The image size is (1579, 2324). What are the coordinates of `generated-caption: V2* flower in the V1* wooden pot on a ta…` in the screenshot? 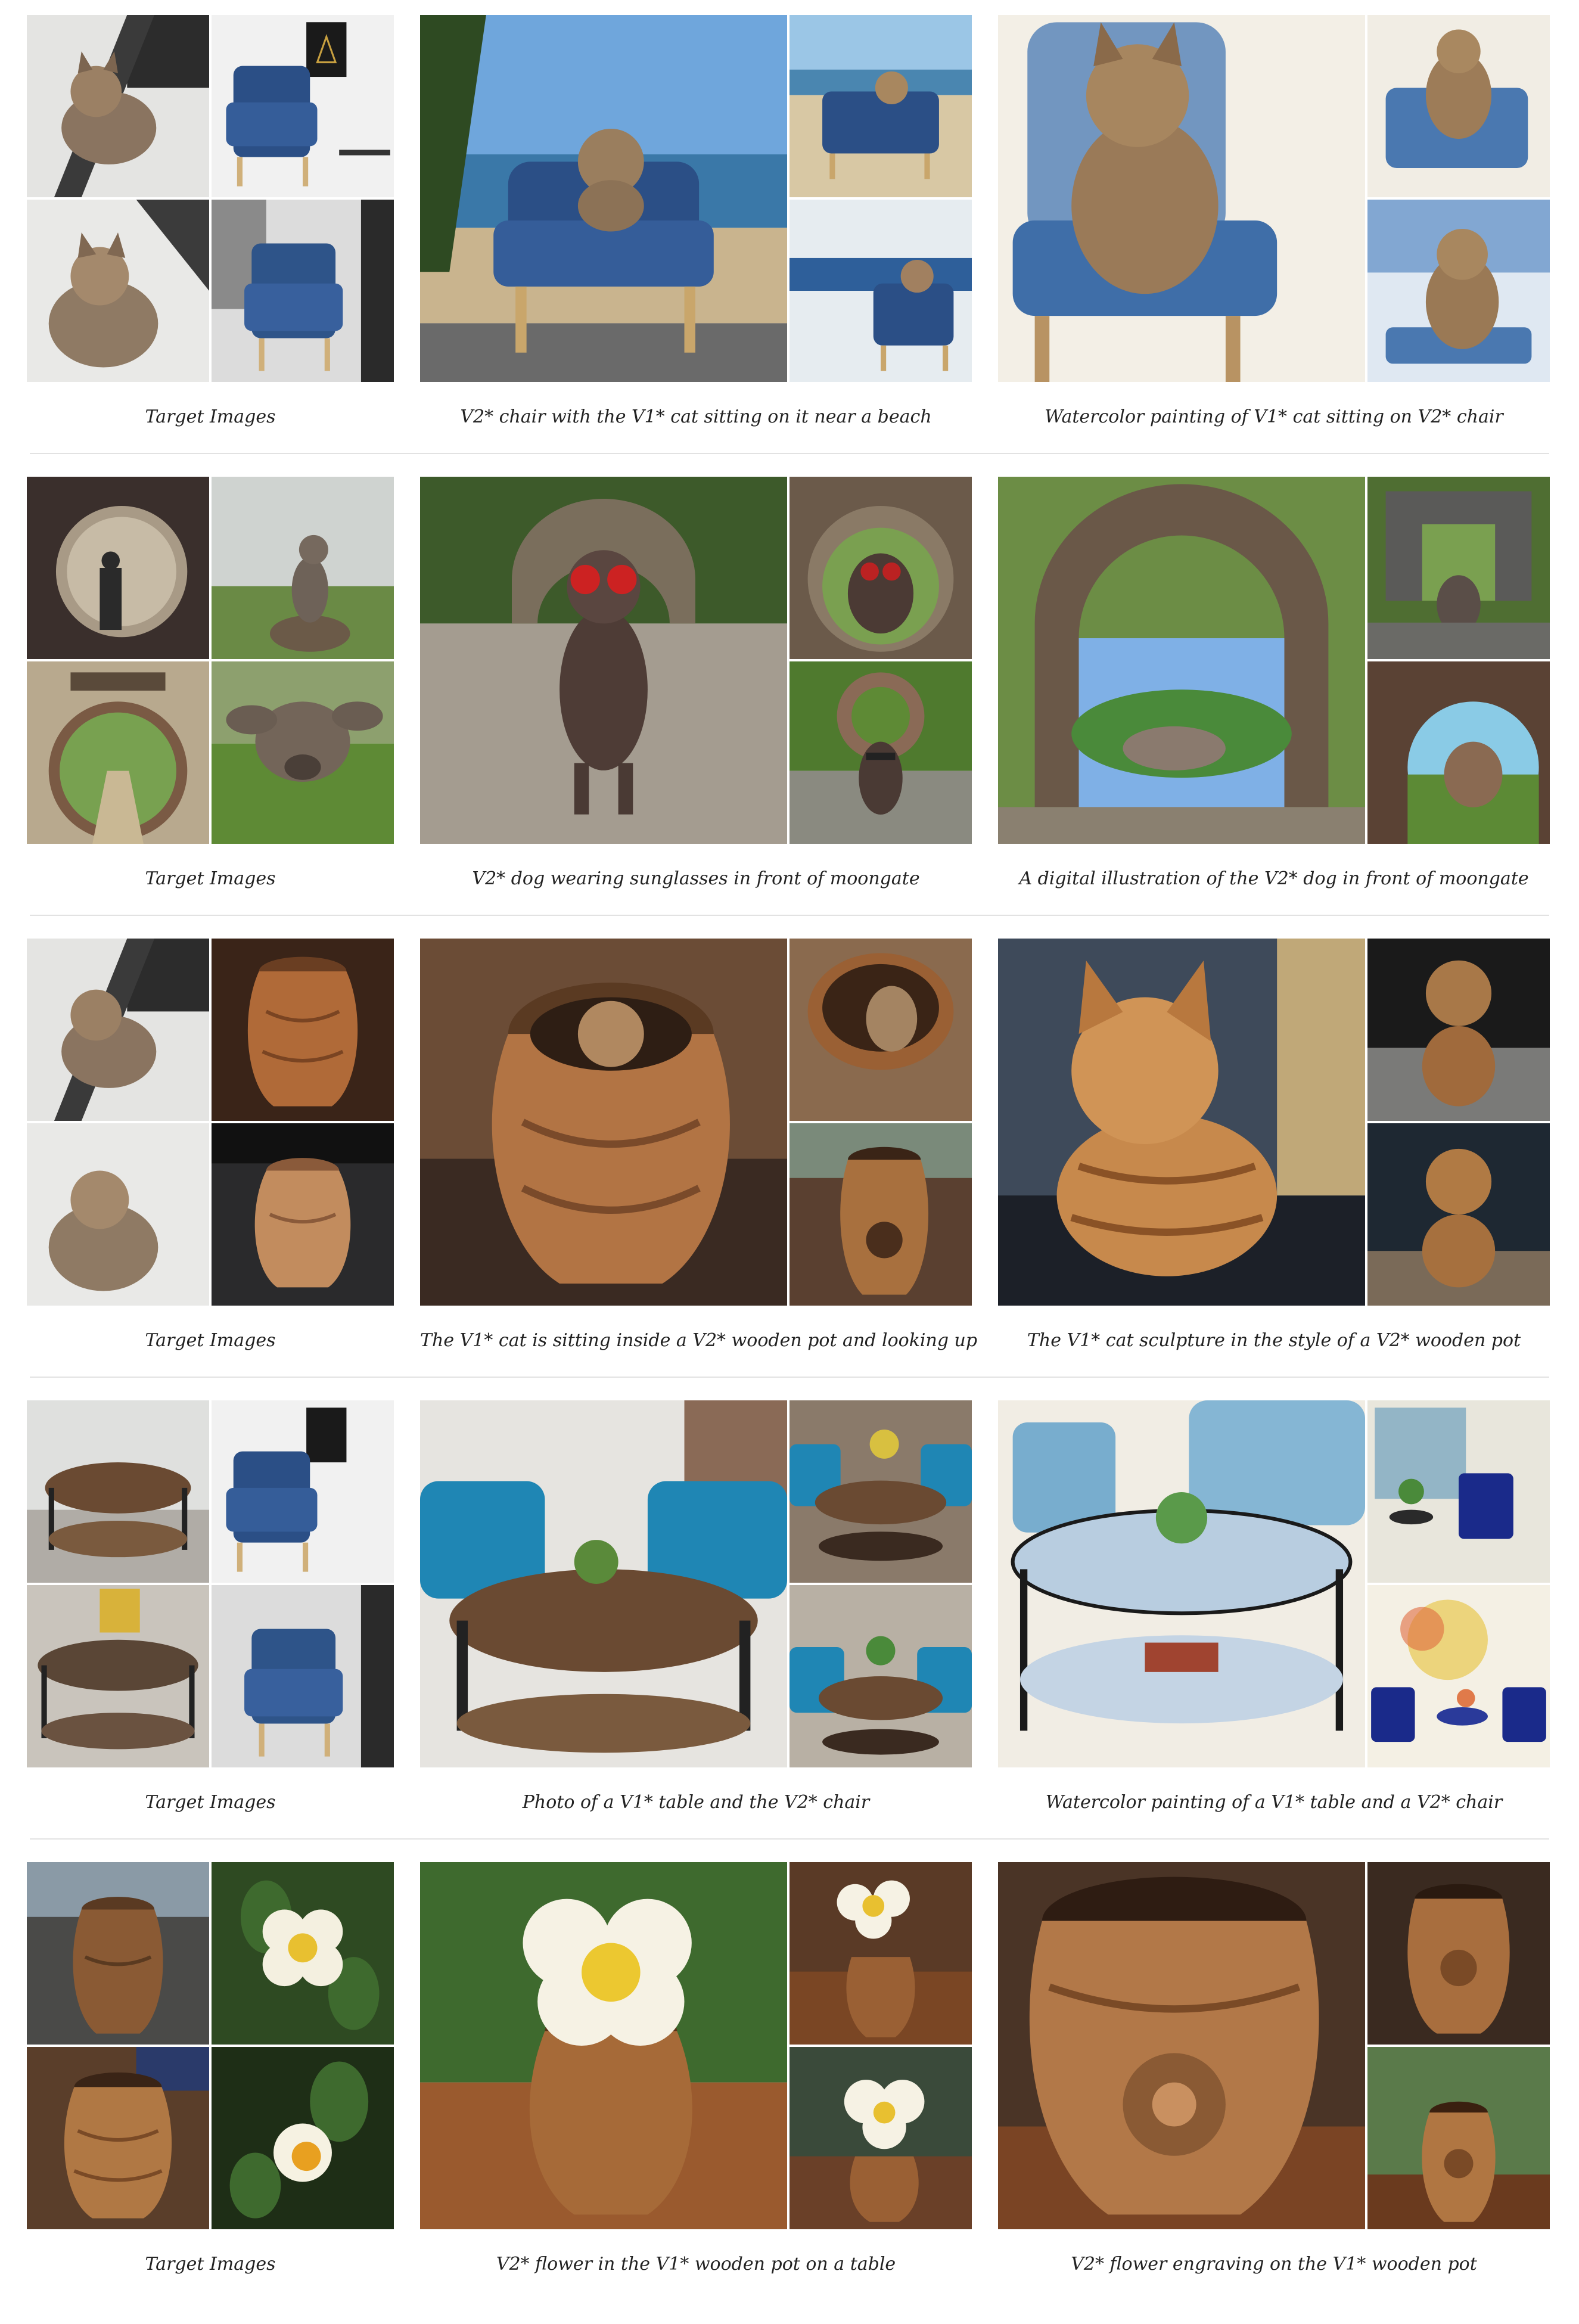 It's located at (696, 2264).